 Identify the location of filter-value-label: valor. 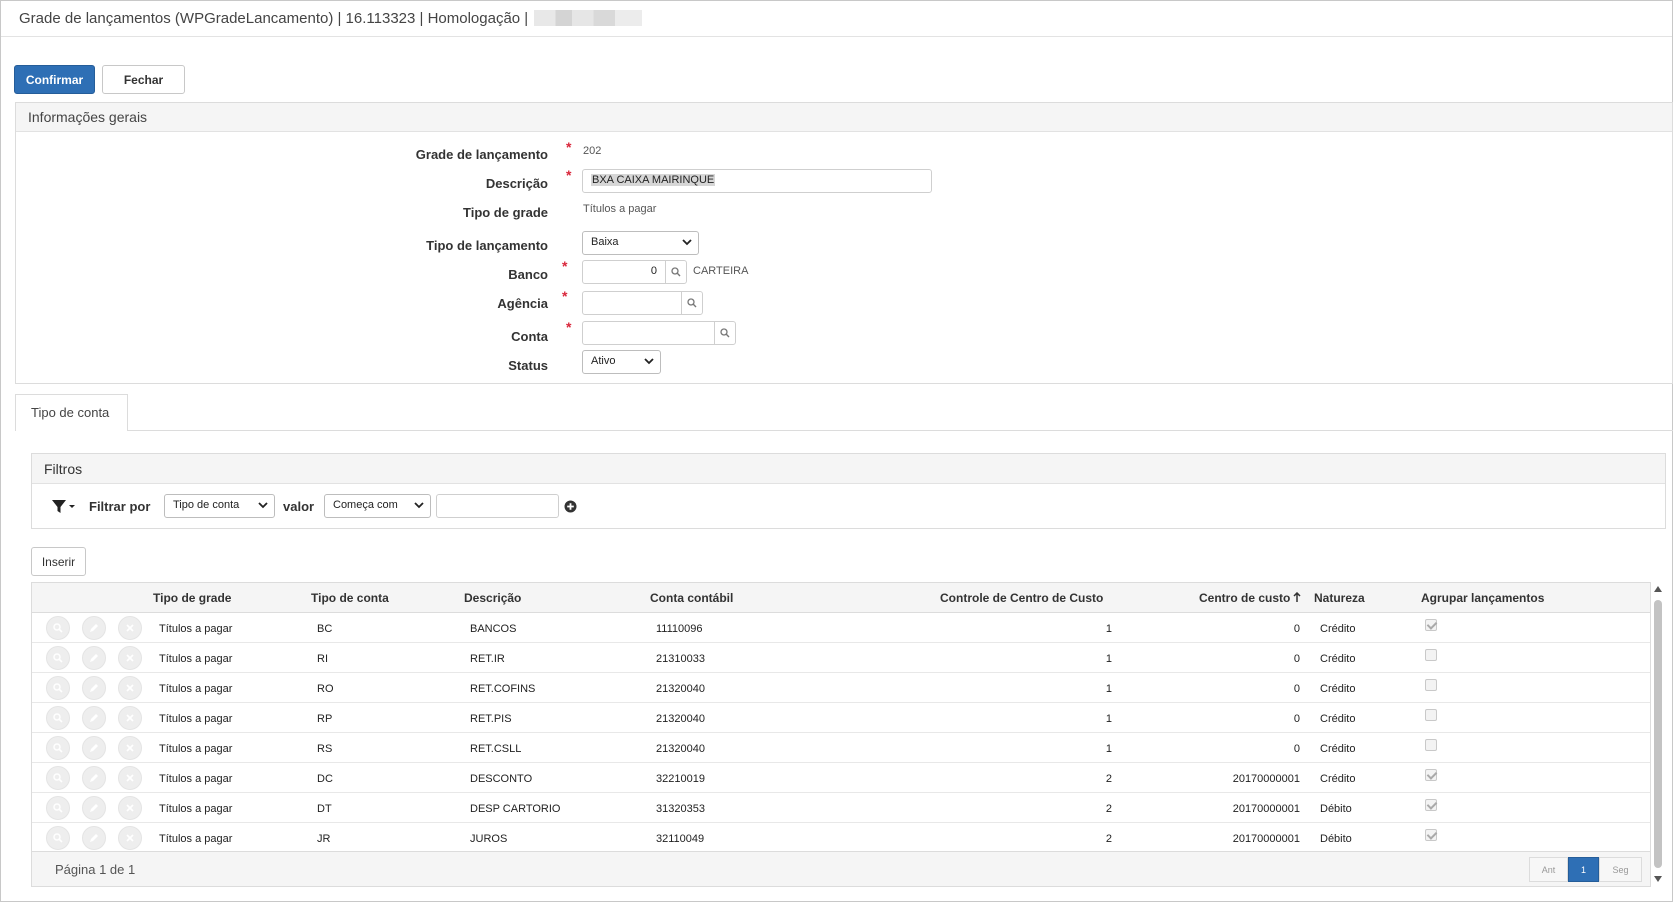
(299, 506).